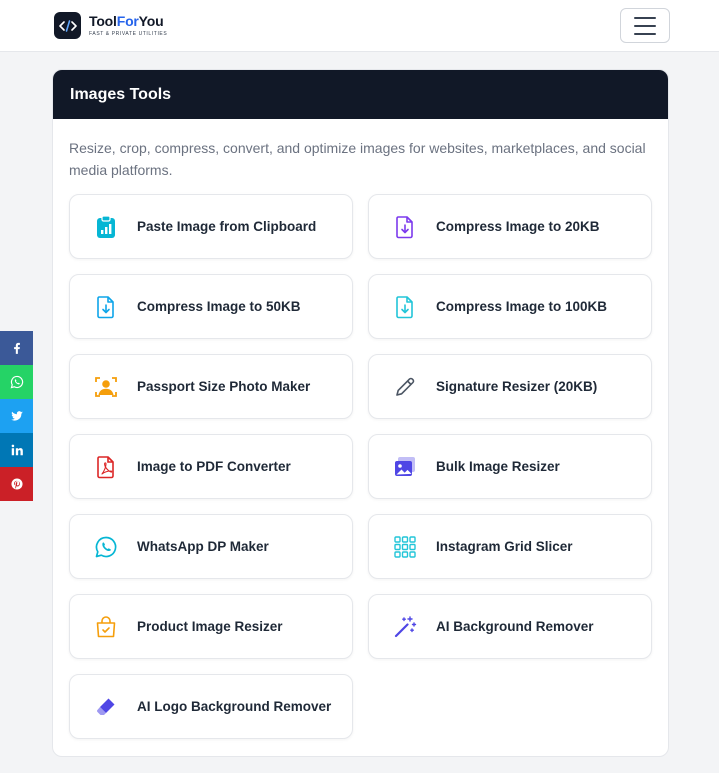 This screenshot has width=719, height=773. I want to click on tool-card-whatsapp-dp-maker: WhatsApp DP Maker, so click(211, 546).